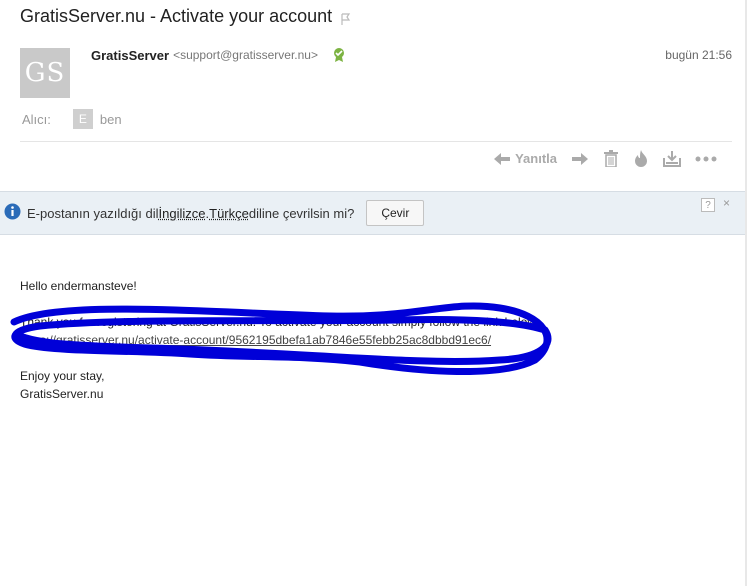 Image resolution: width=747 pixels, height=586 pixels. What do you see at coordinates (698, 55) in the screenshot?
I see `email-date: bugün 21:56` at bounding box center [698, 55].